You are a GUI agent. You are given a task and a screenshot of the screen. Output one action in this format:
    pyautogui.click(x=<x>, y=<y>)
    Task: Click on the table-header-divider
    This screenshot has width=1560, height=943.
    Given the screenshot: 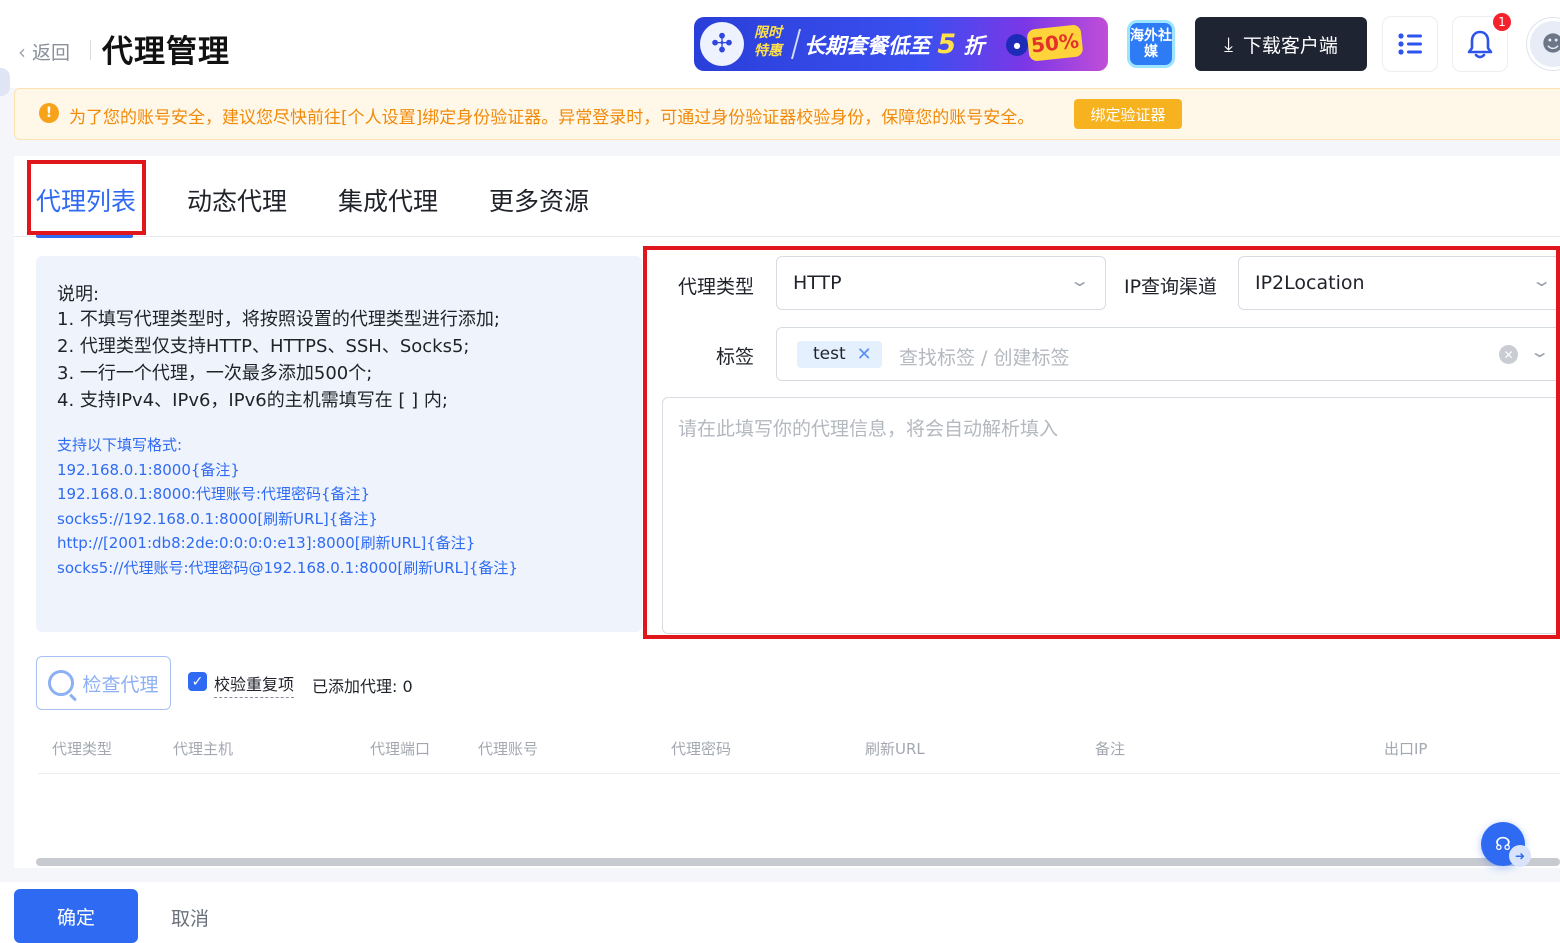 What is the action you would take?
    pyautogui.click(x=799, y=773)
    